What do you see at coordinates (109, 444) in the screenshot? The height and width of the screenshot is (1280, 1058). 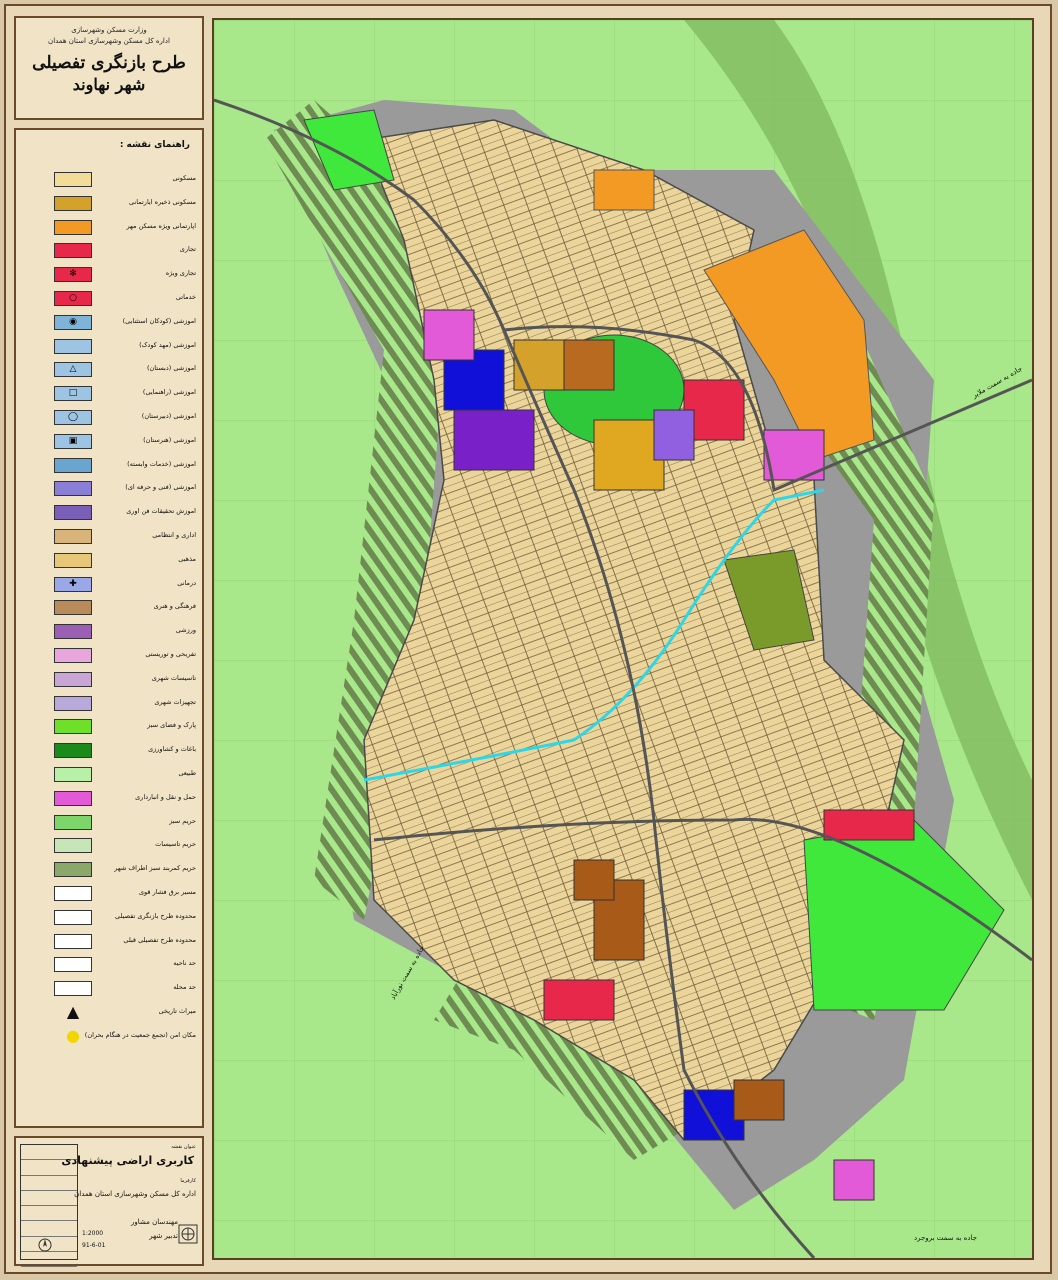 I see `legend-item: ▣ اموزشی (هنرستان)` at bounding box center [109, 444].